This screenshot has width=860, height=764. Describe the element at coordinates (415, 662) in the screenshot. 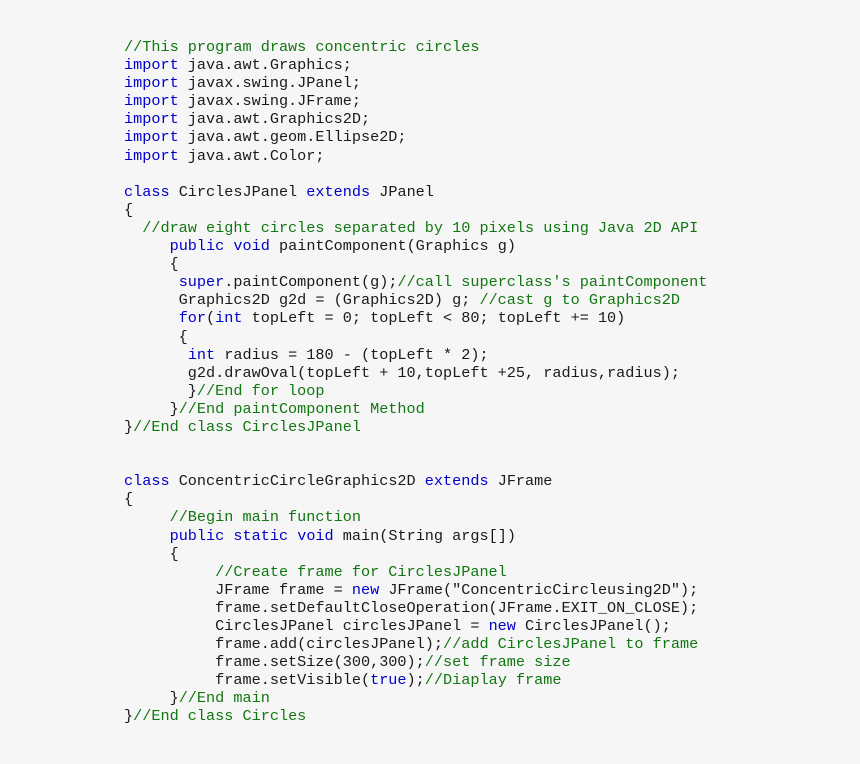

I see `code-line: frame.setSize(300,300);//set frame size` at that location.